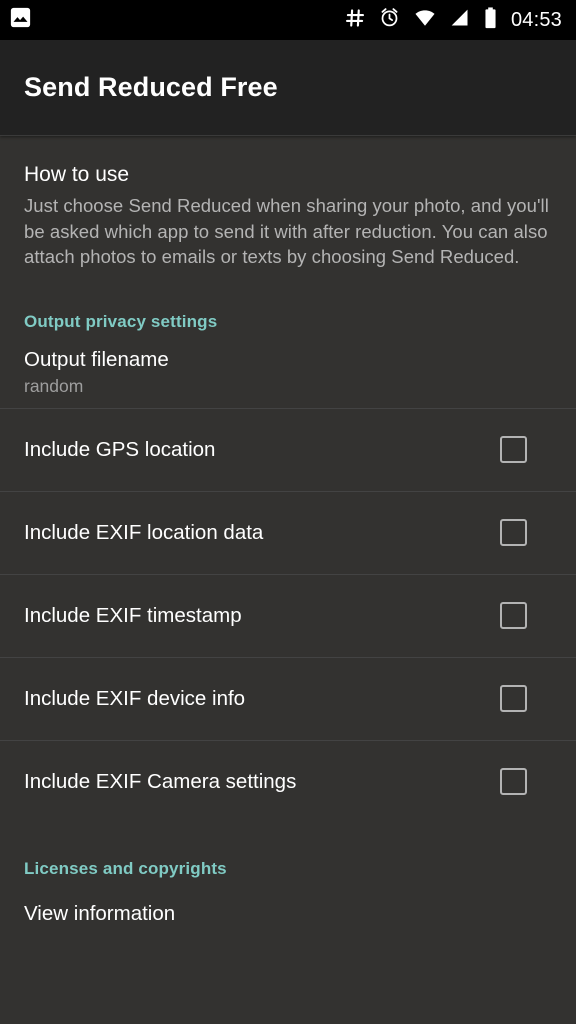 The height and width of the screenshot is (1024, 576). What do you see at coordinates (513, 532) in the screenshot?
I see `checkbox-include-exif-location-data` at bounding box center [513, 532].